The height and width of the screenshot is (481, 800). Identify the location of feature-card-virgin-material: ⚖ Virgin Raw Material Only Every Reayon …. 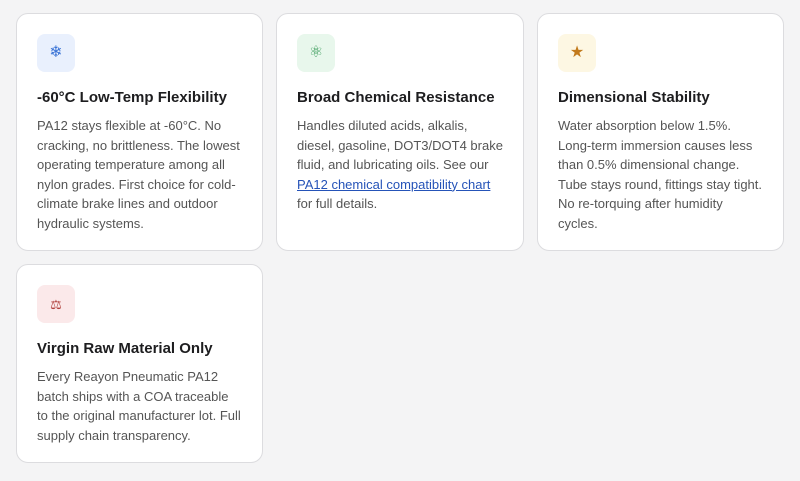
(139, 363).